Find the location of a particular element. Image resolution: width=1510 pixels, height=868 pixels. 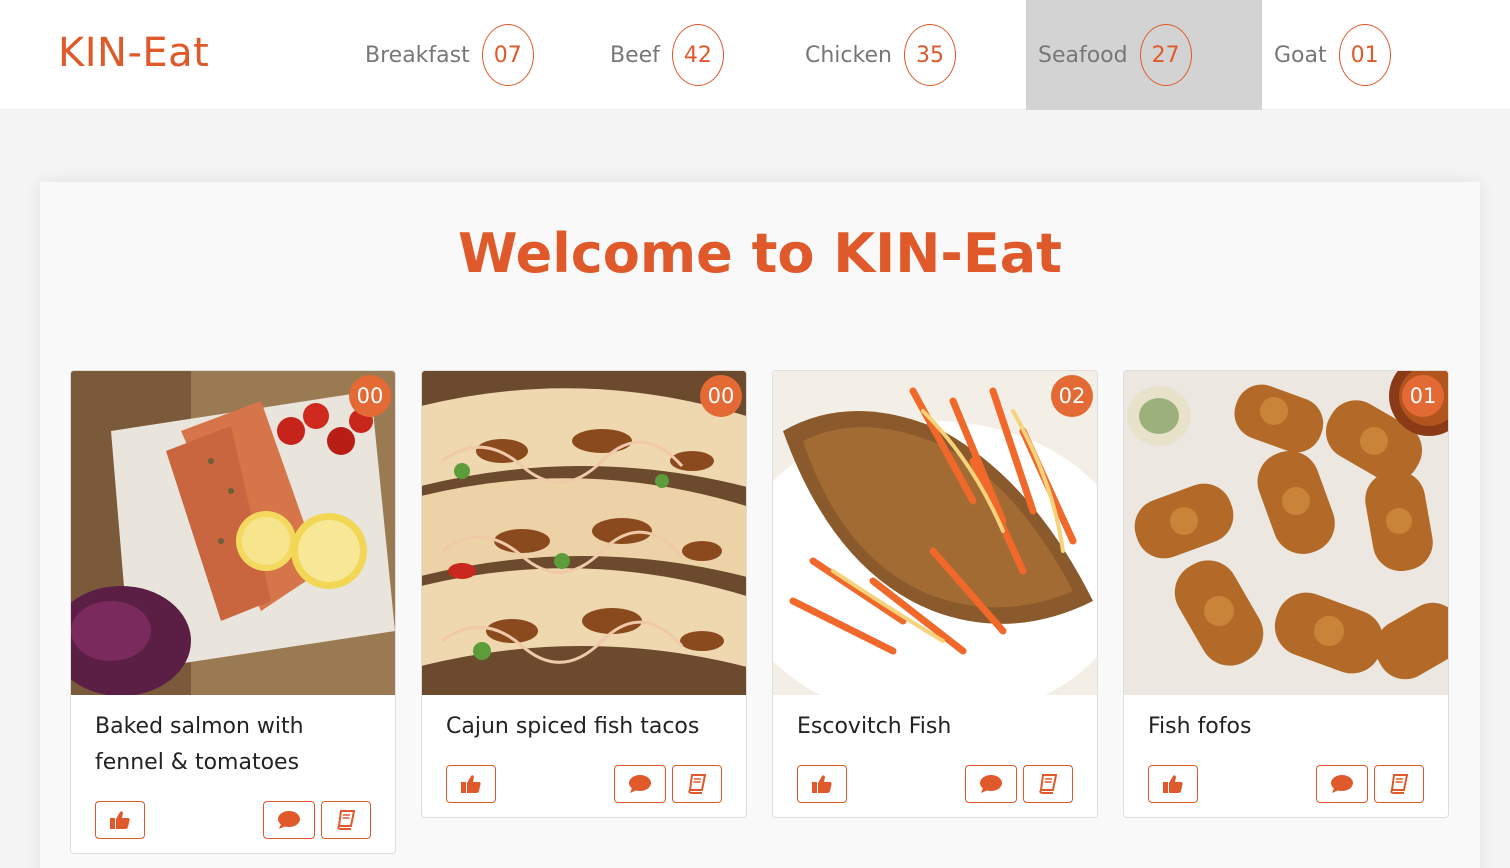

recipe-card: 01 Fish fofos is located at coordinates (1286, 594).